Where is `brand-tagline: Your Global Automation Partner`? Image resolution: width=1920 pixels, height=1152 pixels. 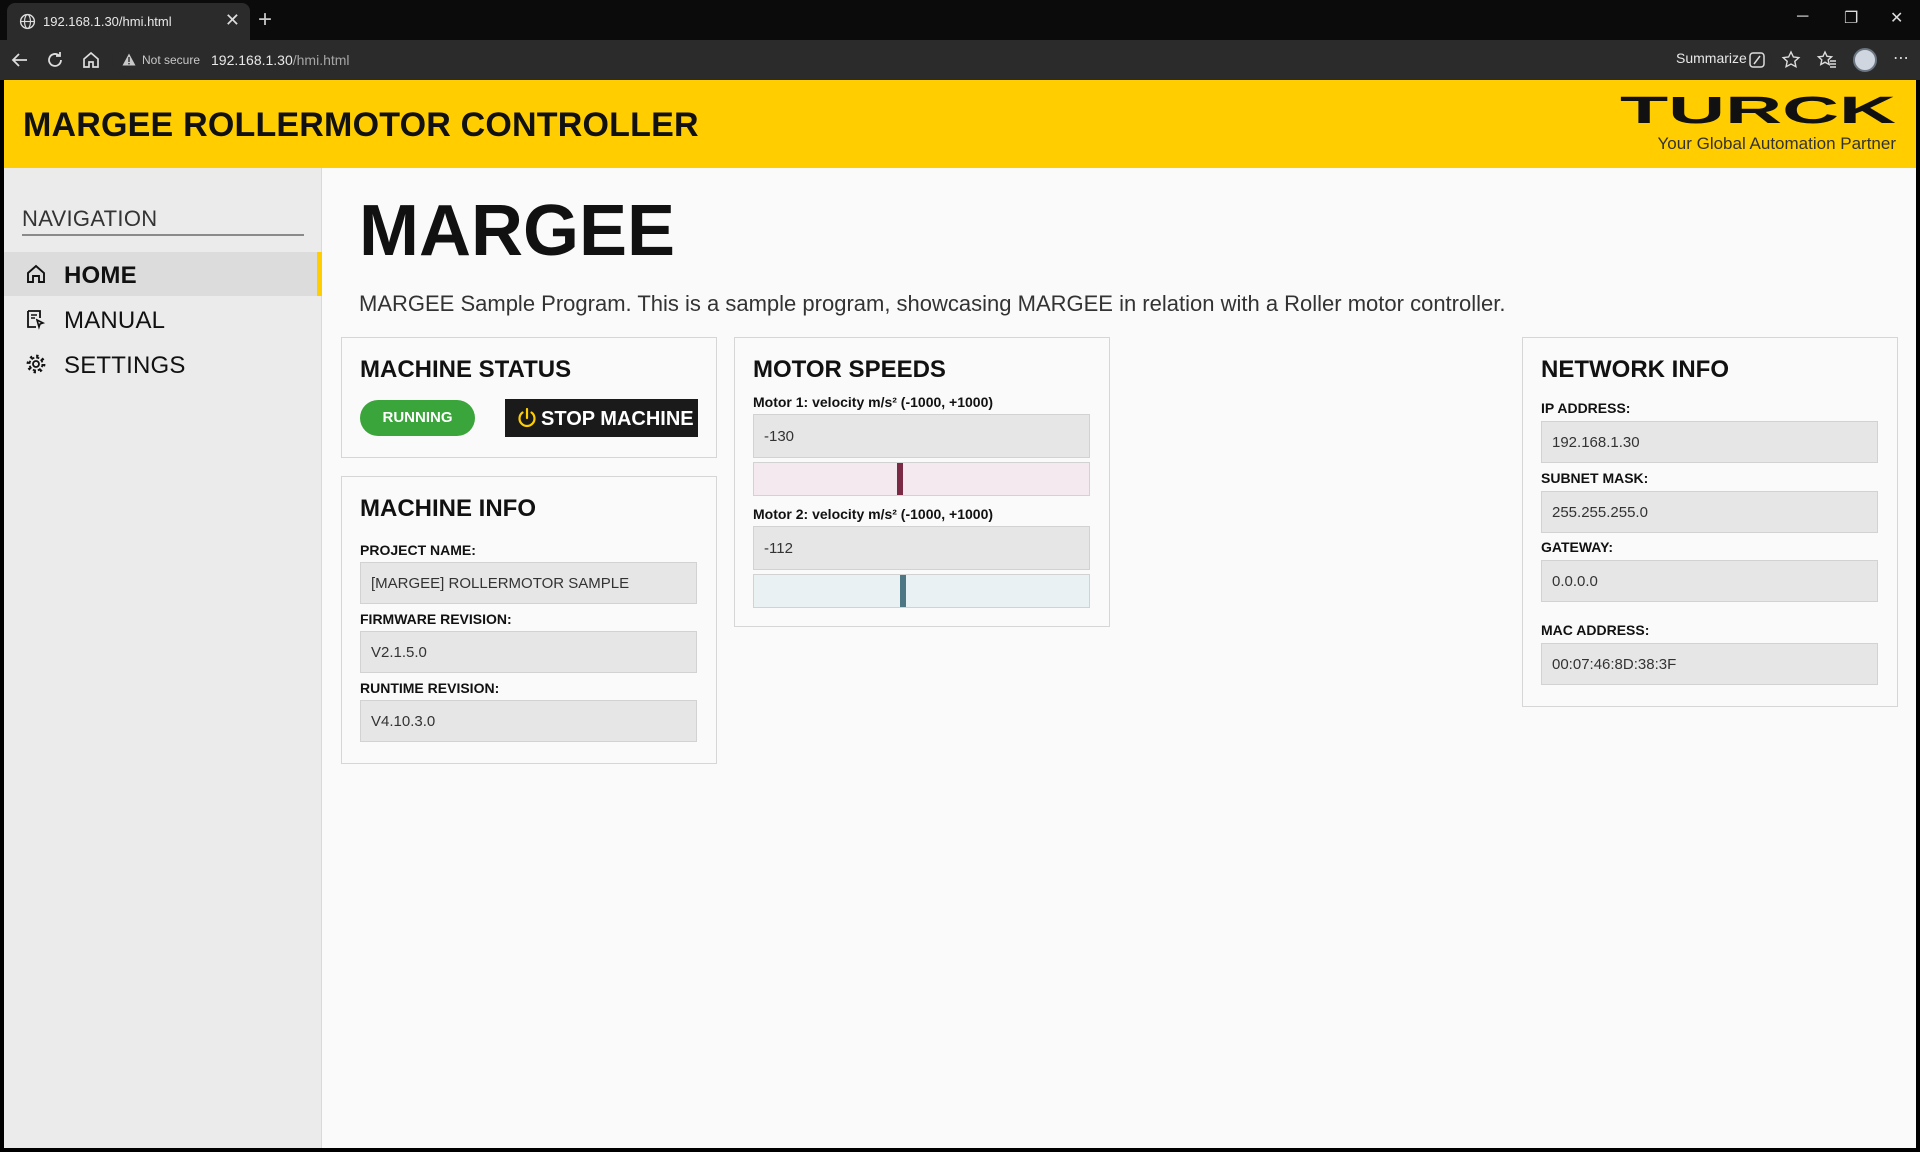
brand-tagline: Your Global Automation Partner is located at coordinates (1776, 143).